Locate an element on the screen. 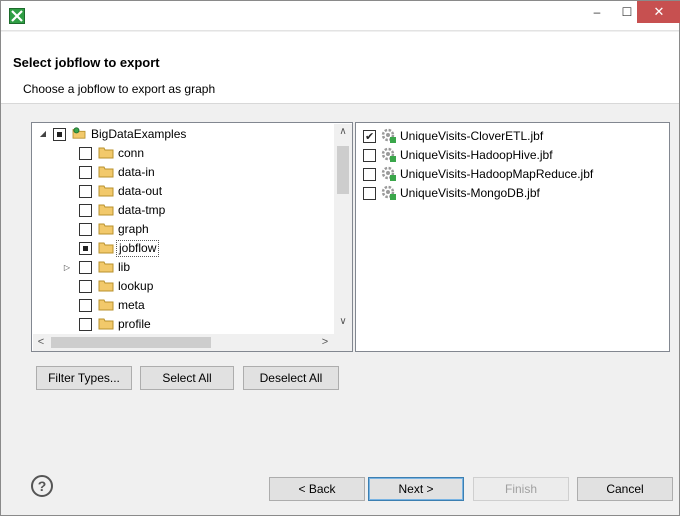 The height and width of the screenshot is (516, 680). file-label: UniqueVisits-CloverETL.jbf is located at coordinates (472, 136).